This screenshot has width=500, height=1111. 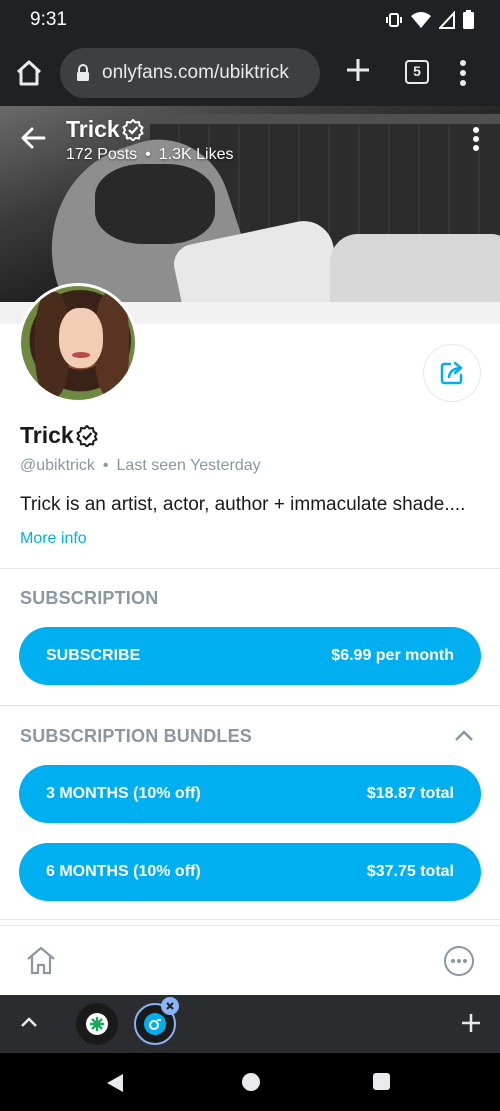 I want to click on bundles-title: SUBSCRIPTION BUNDLES, so click(x=136, y=736).